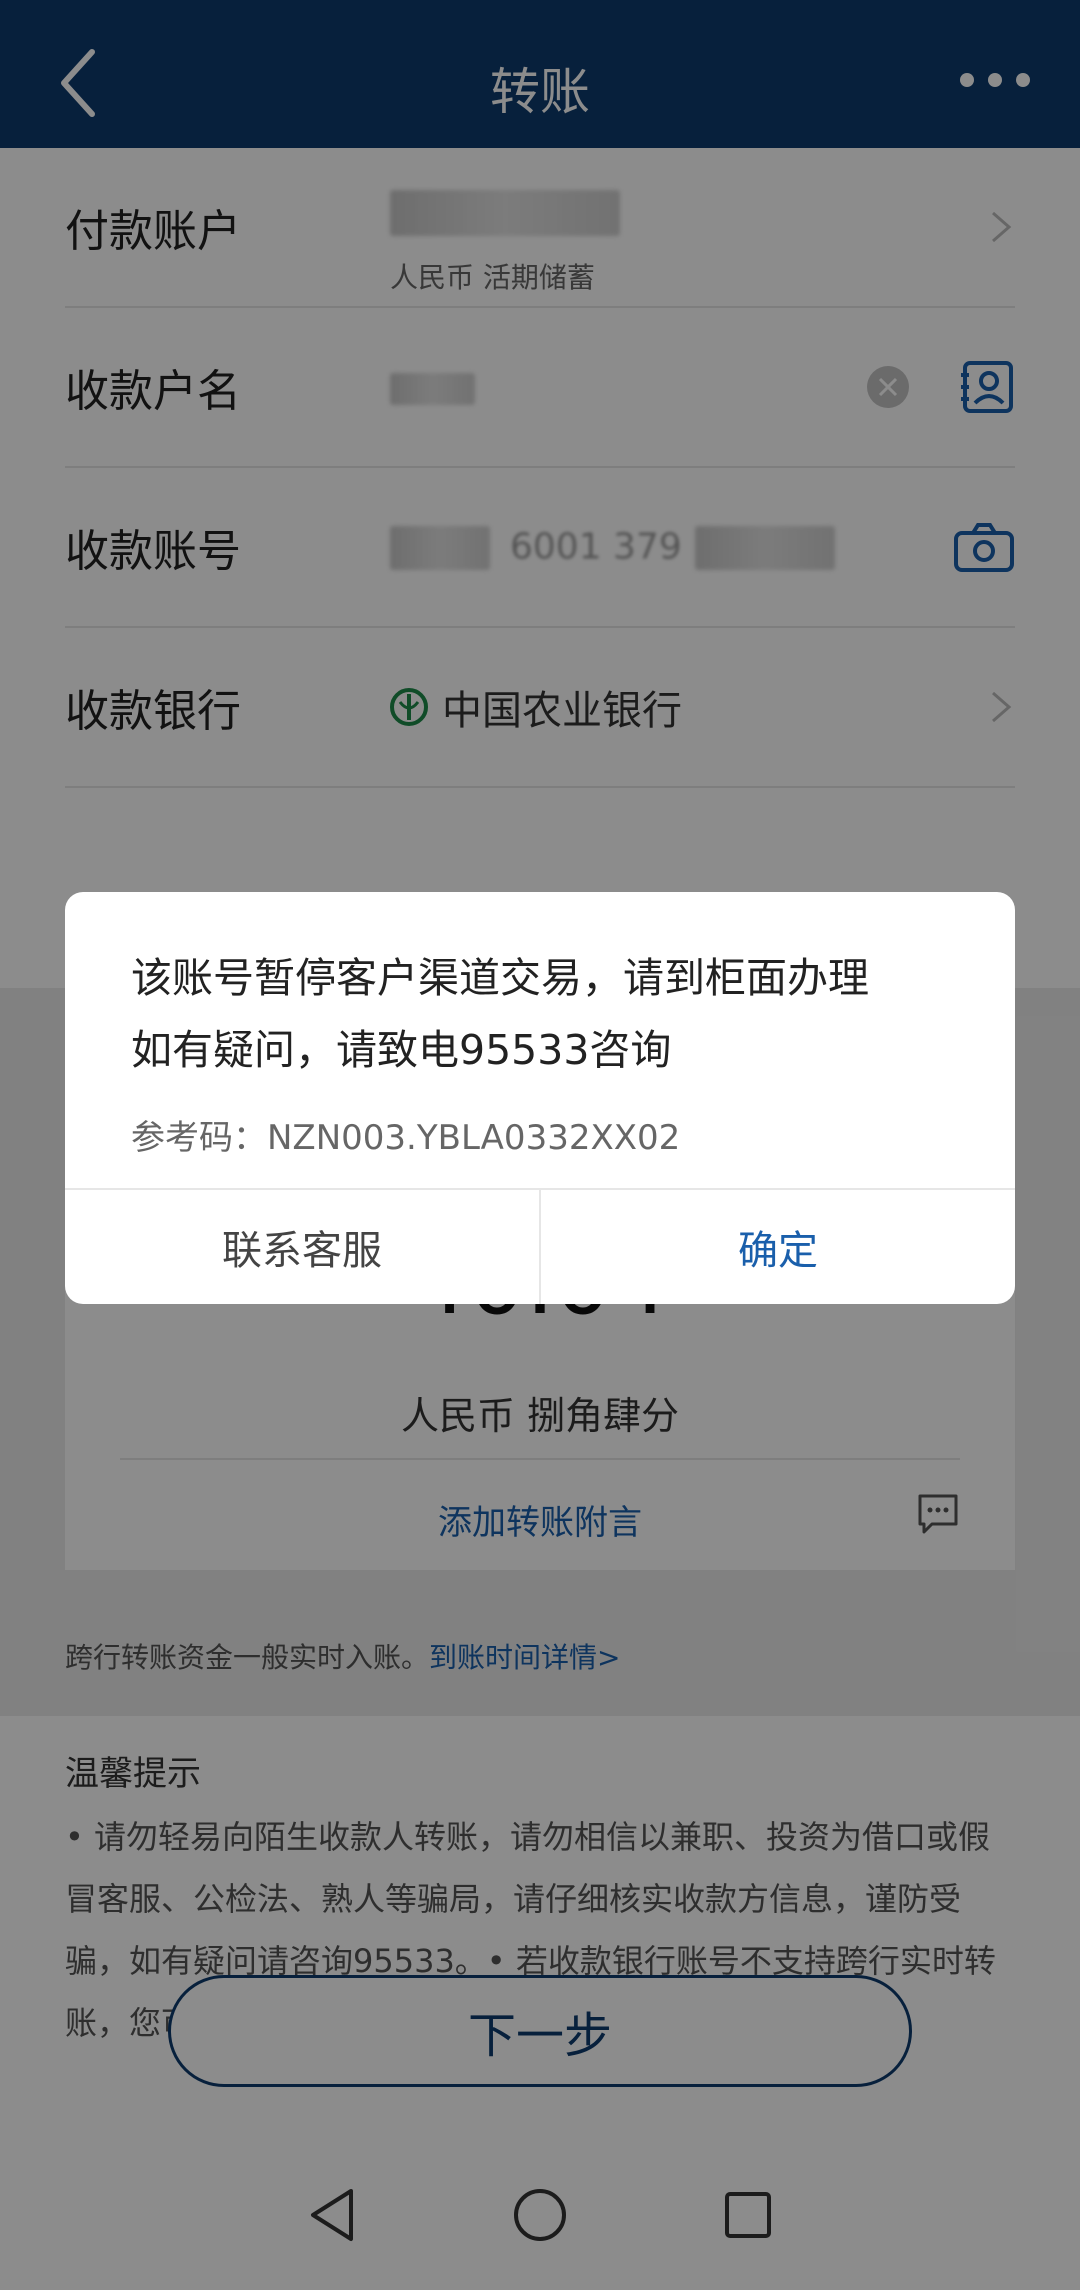 This screenshot has width=1080, height=2290. I want to click on dialog-footer: 联系客服 确定, so click(540, 1246).